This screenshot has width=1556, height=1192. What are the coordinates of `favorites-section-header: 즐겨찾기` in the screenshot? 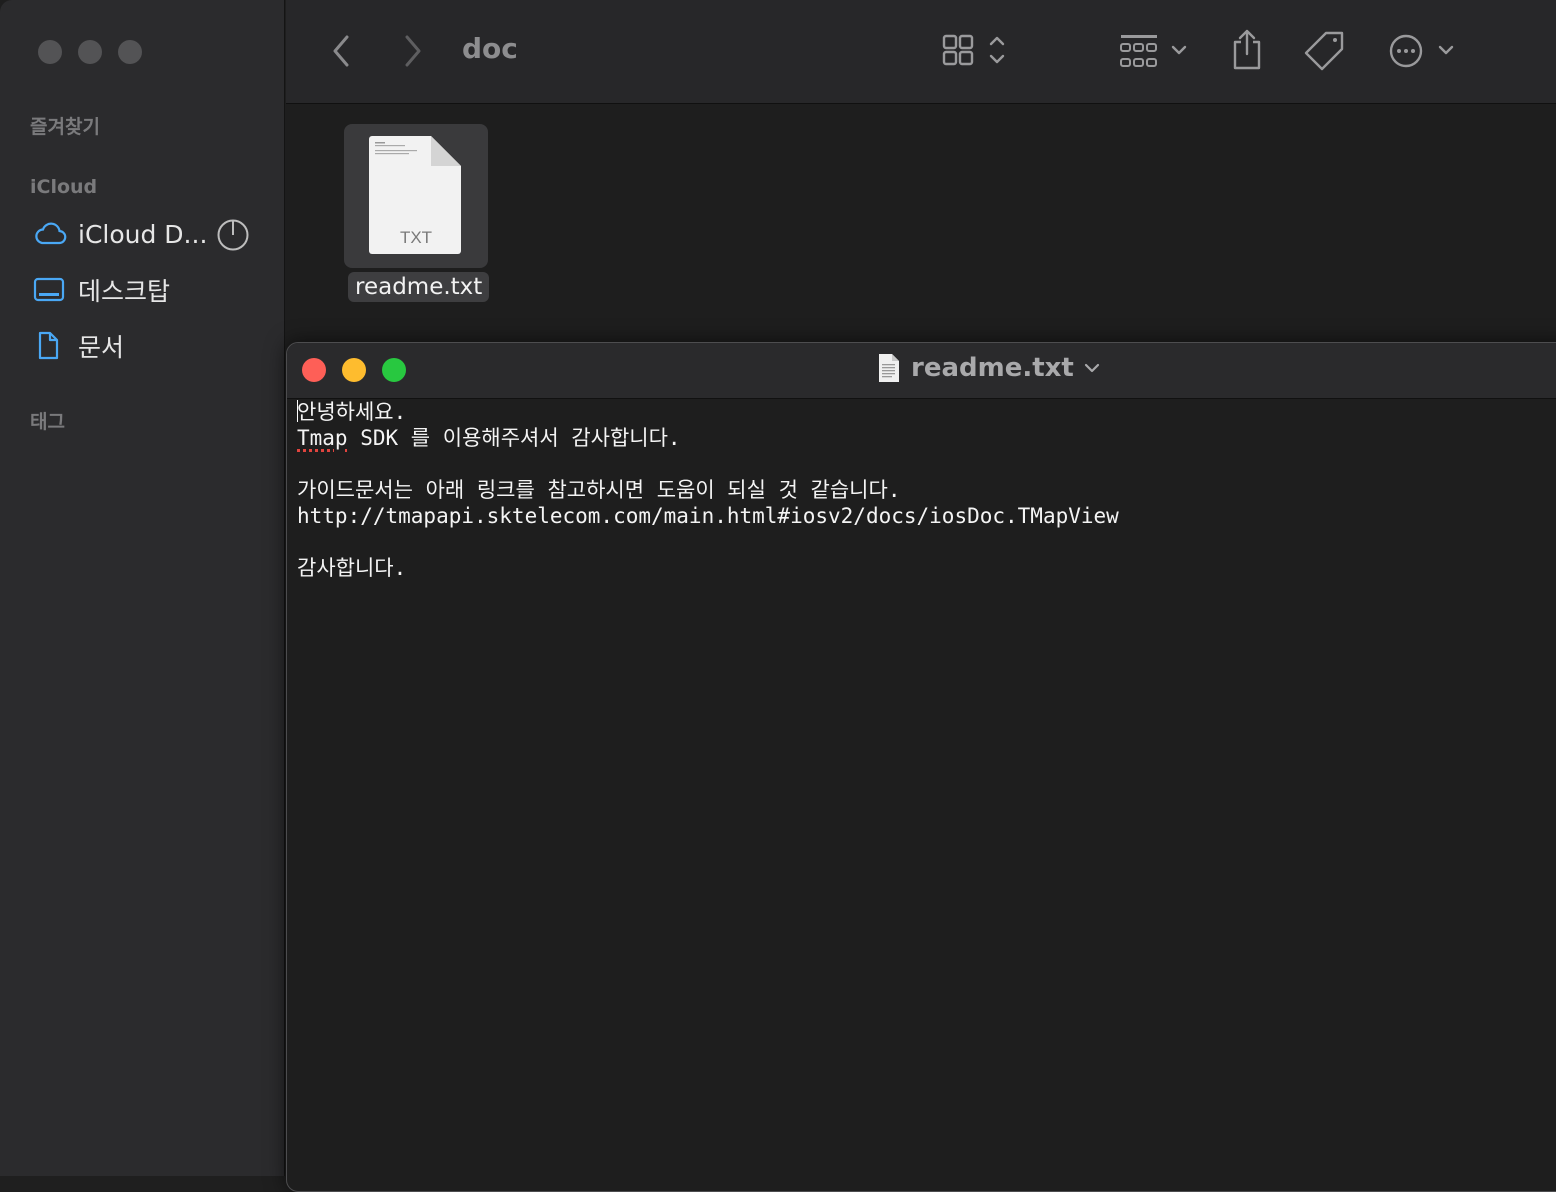 It's located at (65, 127).